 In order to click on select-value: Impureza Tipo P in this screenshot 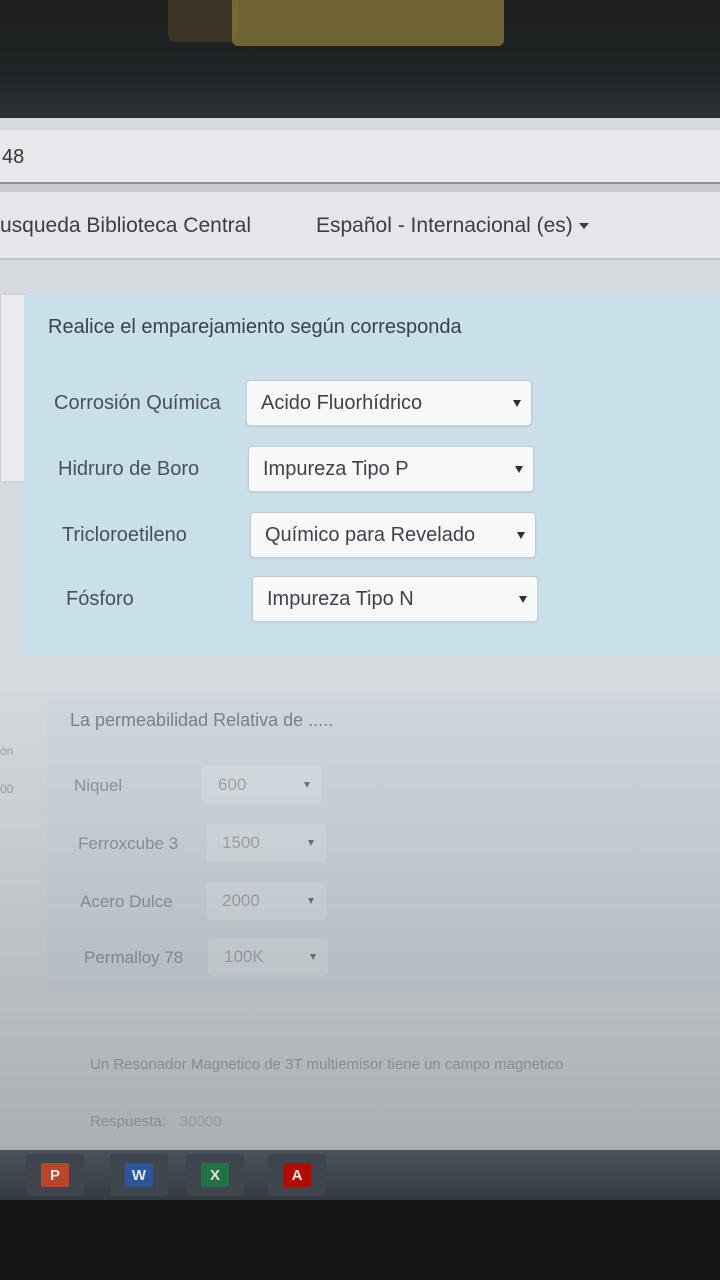, I will do `click(336, 469)`.